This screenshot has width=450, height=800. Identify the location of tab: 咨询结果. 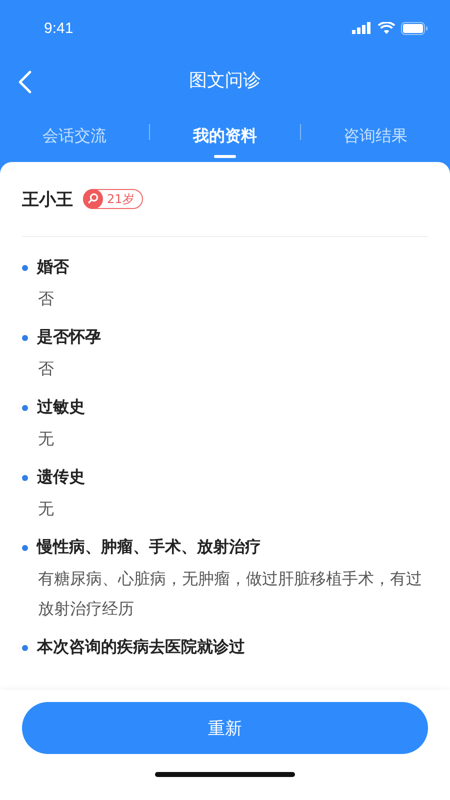
(375, 137).